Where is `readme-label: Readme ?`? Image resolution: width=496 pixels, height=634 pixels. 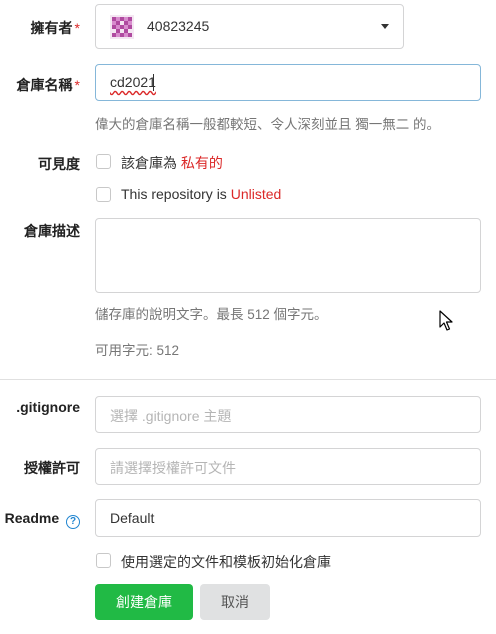
readme-label: Readme ? is located at coordinates (40, 519).